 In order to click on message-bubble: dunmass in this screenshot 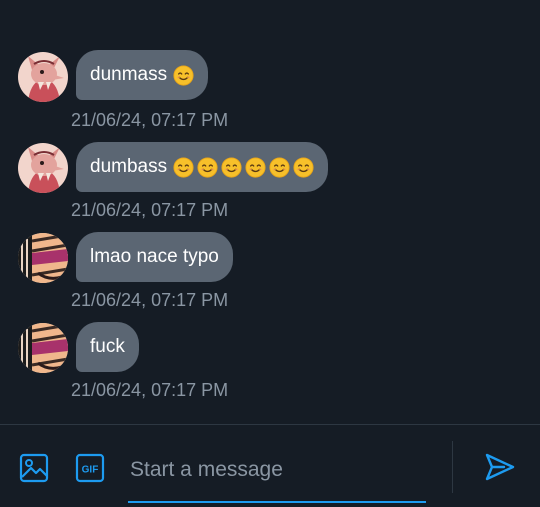, I will do `click(142, 75)`.